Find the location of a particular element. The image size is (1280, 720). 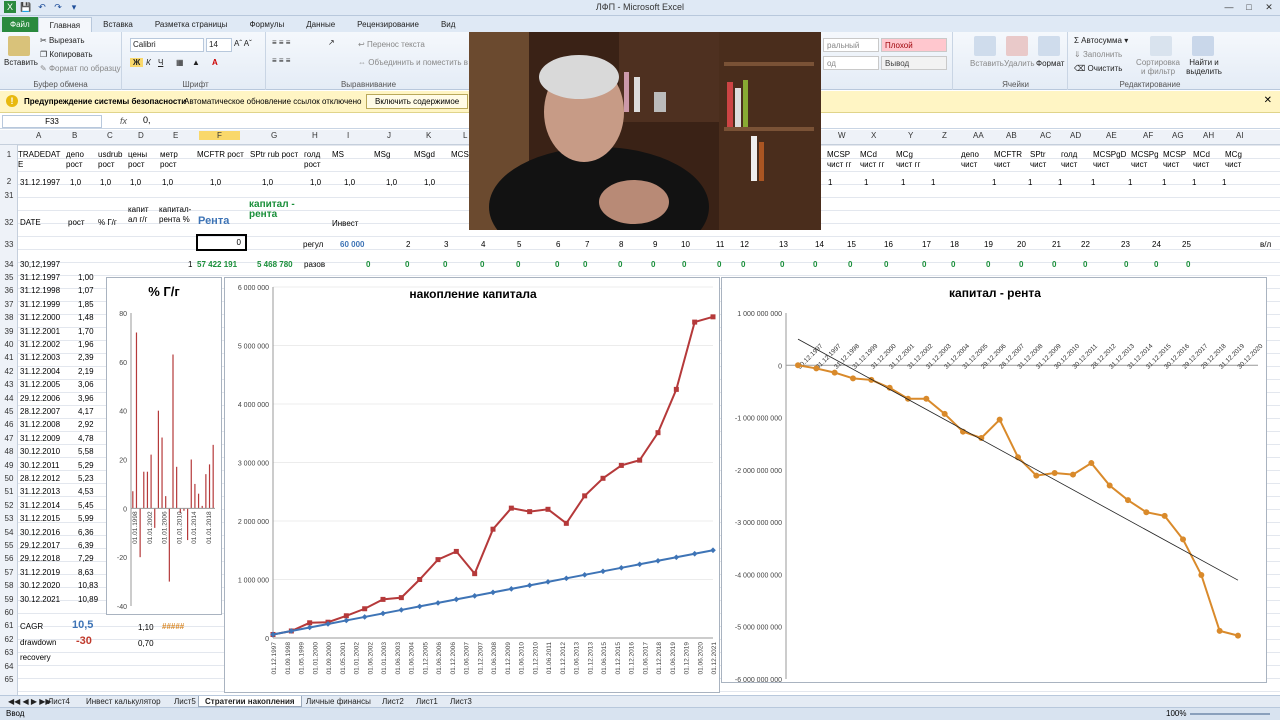

row-header: 59 is located at coordinates (9, 599).